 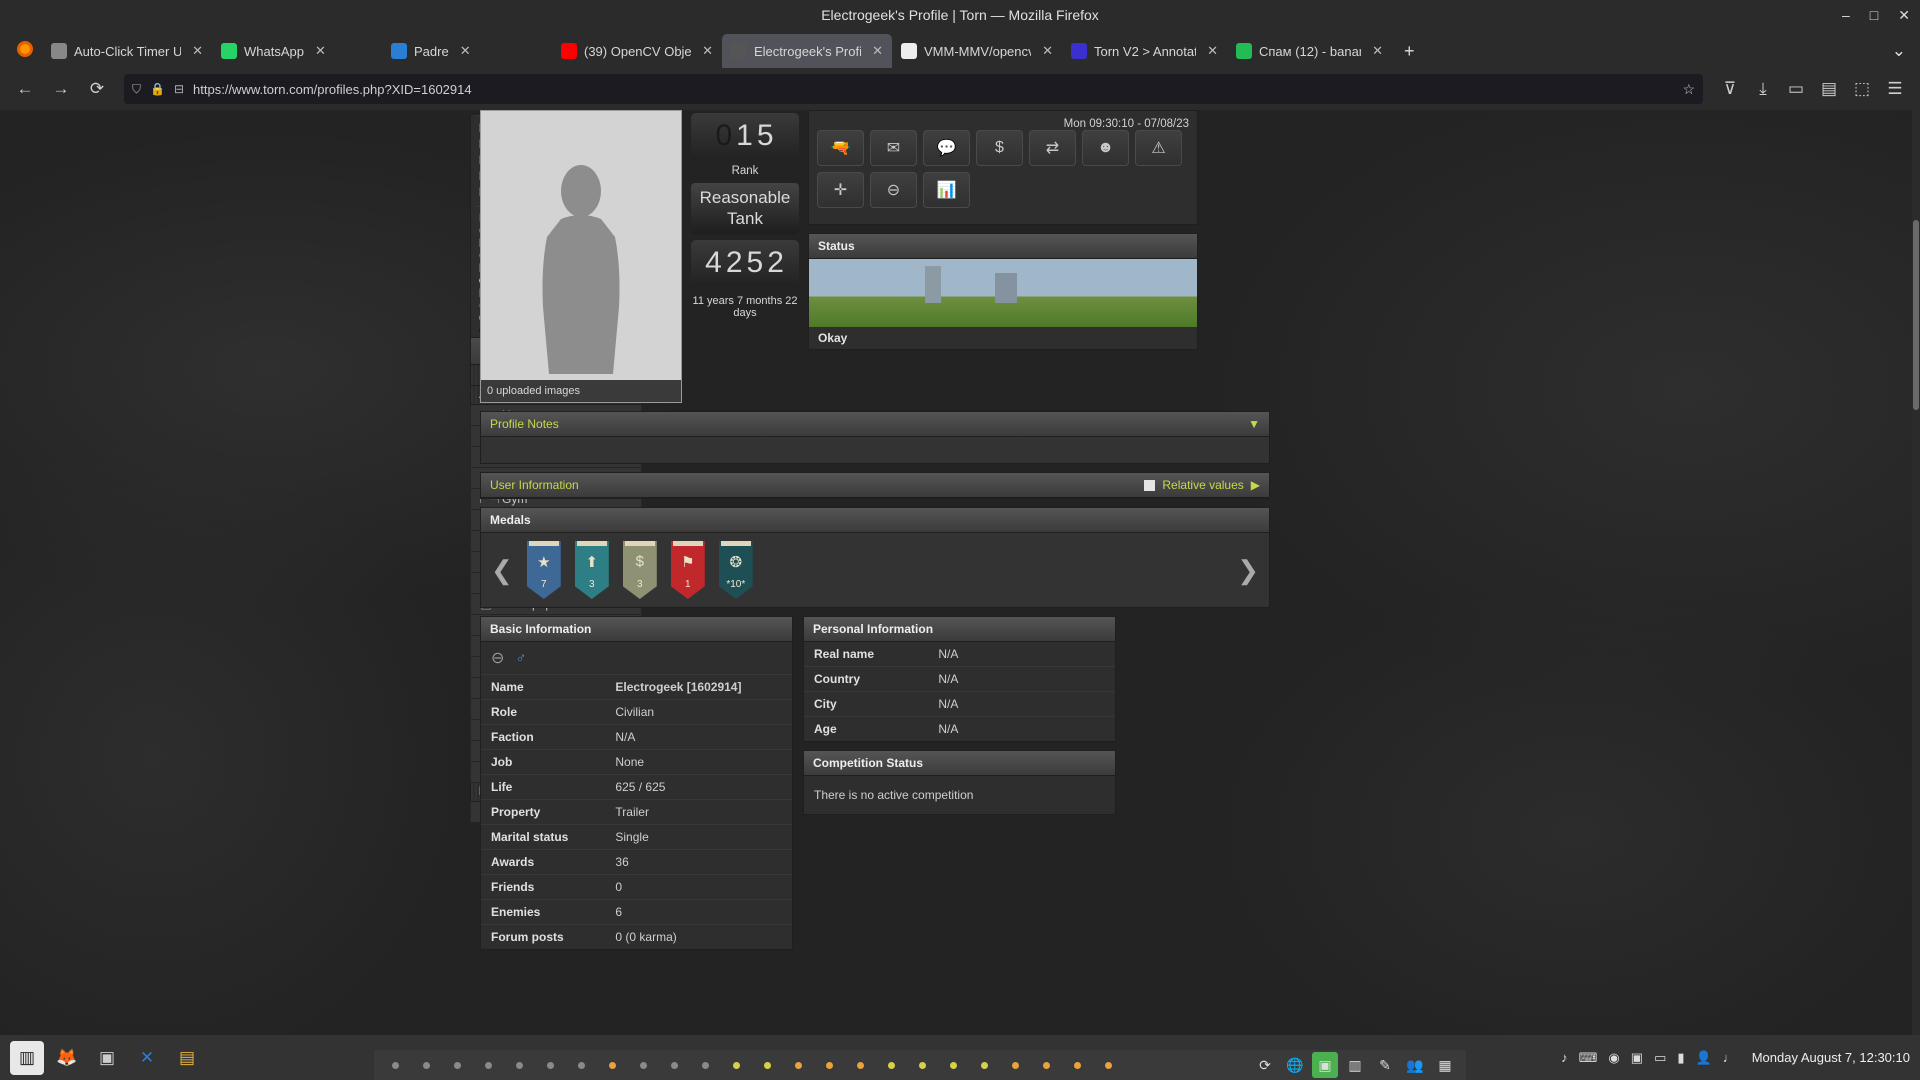 I want to click on volume-icon: ♪, so click(x=1564, y=1057).